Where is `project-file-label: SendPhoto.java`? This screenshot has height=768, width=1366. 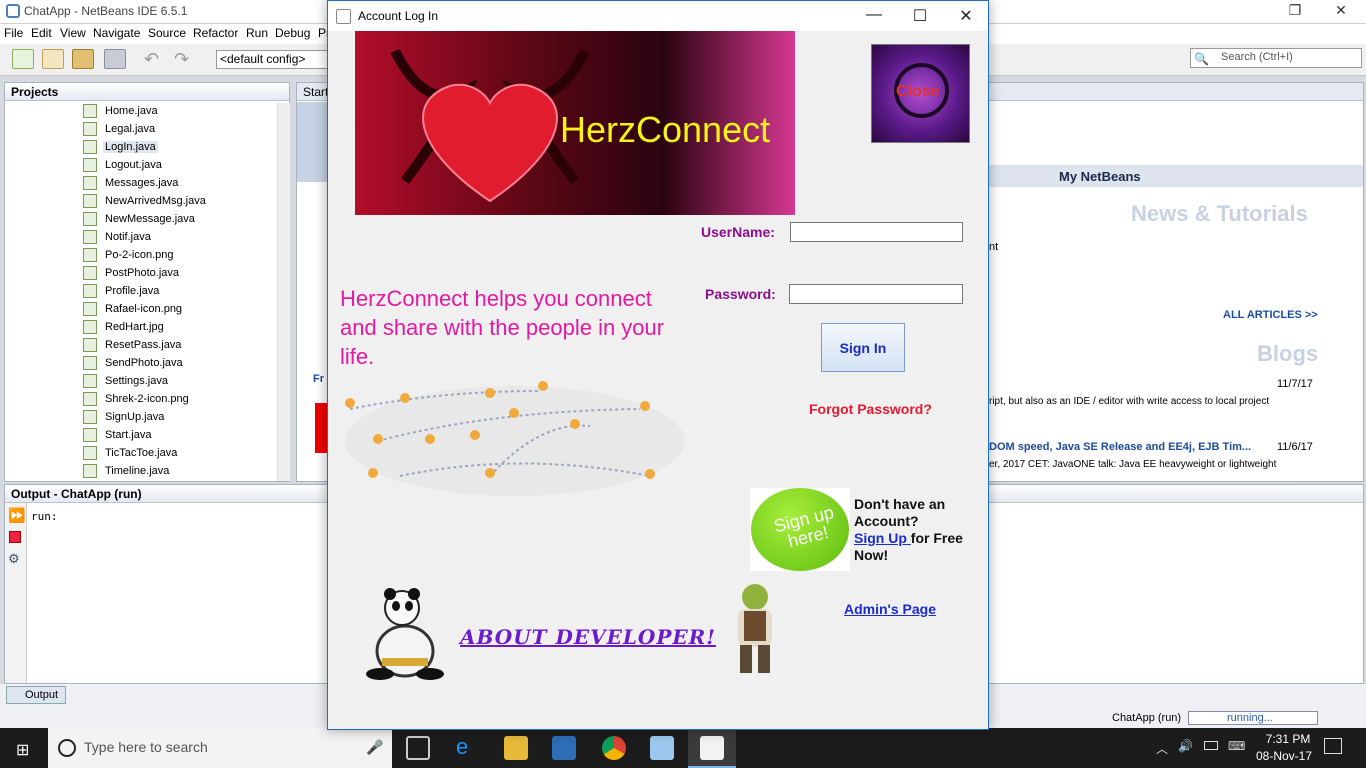
project-file-label: SendPhoto.java is located at coordinates (144, 363).